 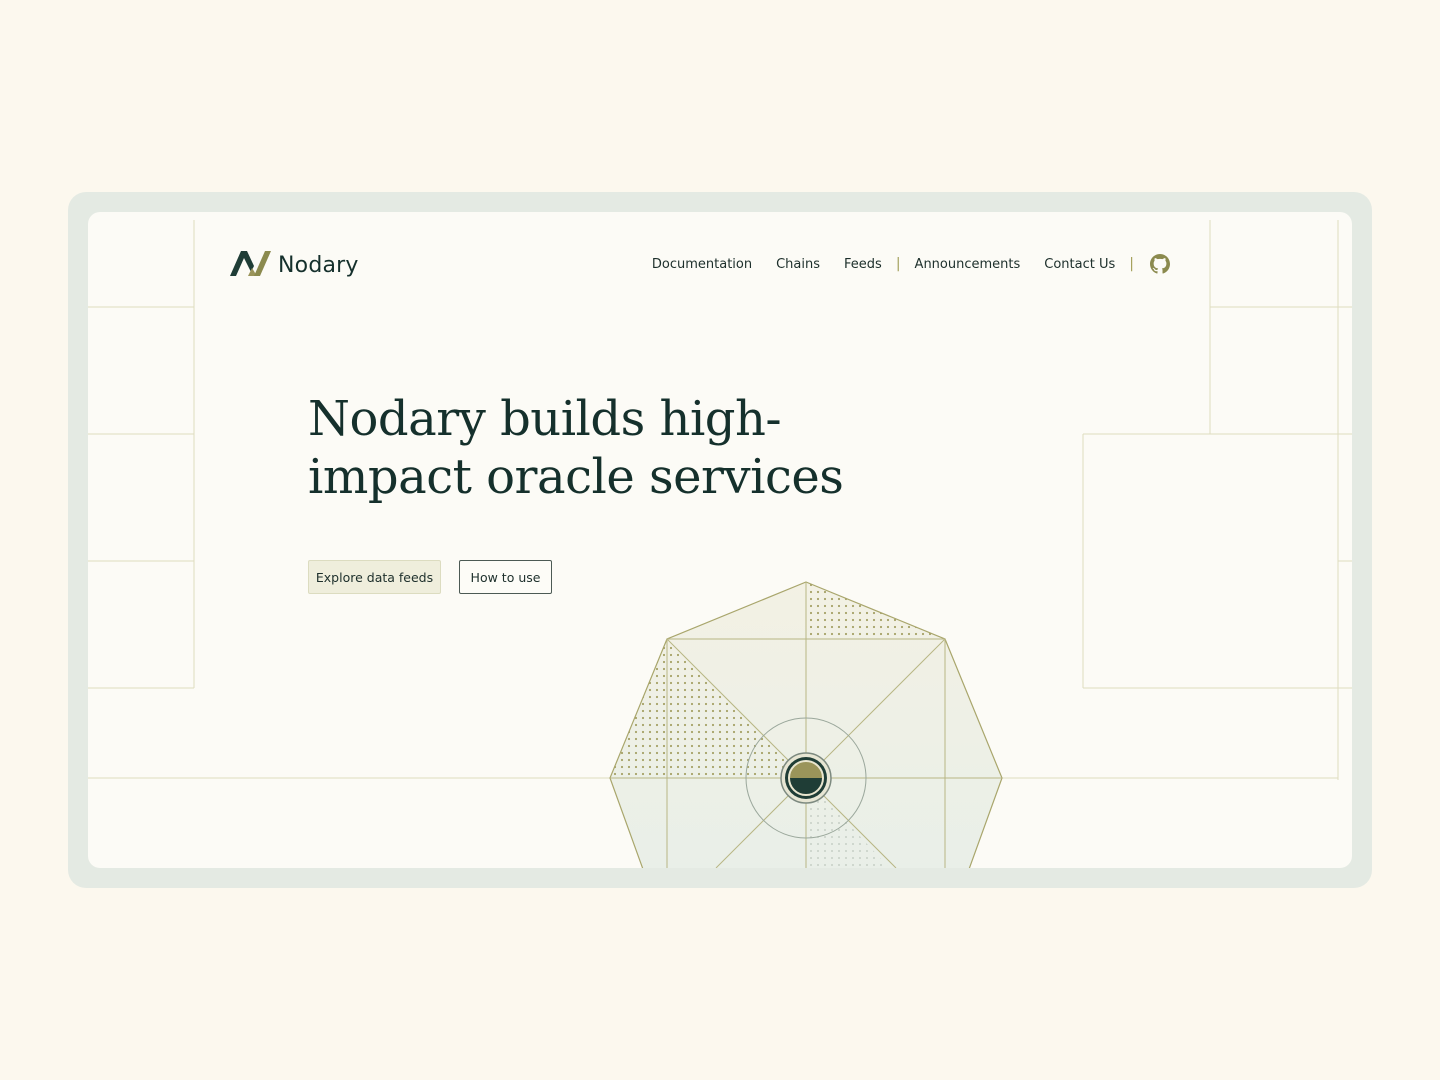 I want to click on brand-name: Nodary, so click(x=318, y=265).